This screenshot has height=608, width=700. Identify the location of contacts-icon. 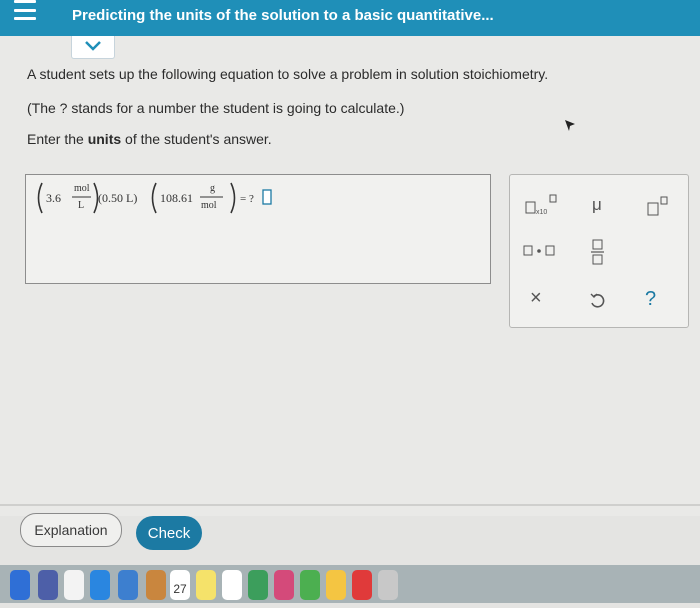
(156, 585).